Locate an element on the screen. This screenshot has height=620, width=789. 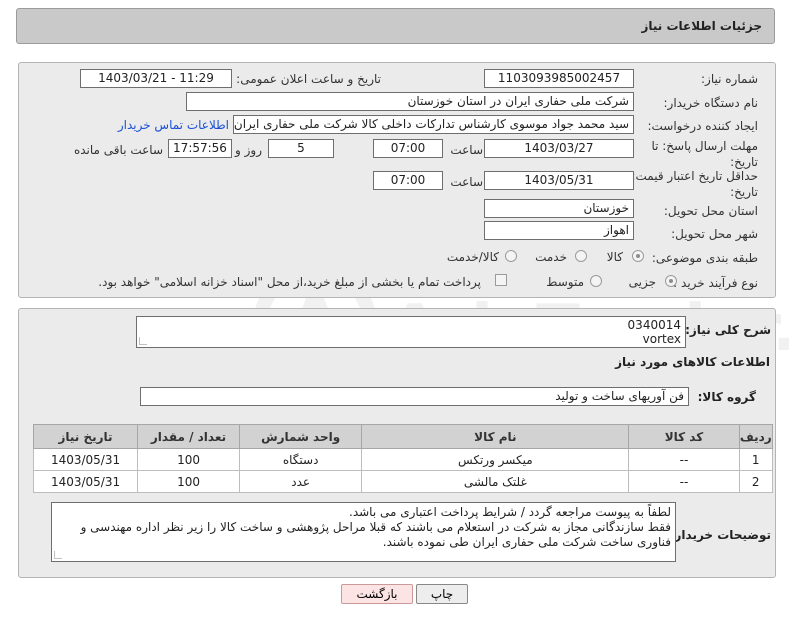
cell-row: 1 is located at coordinates (755, 459).